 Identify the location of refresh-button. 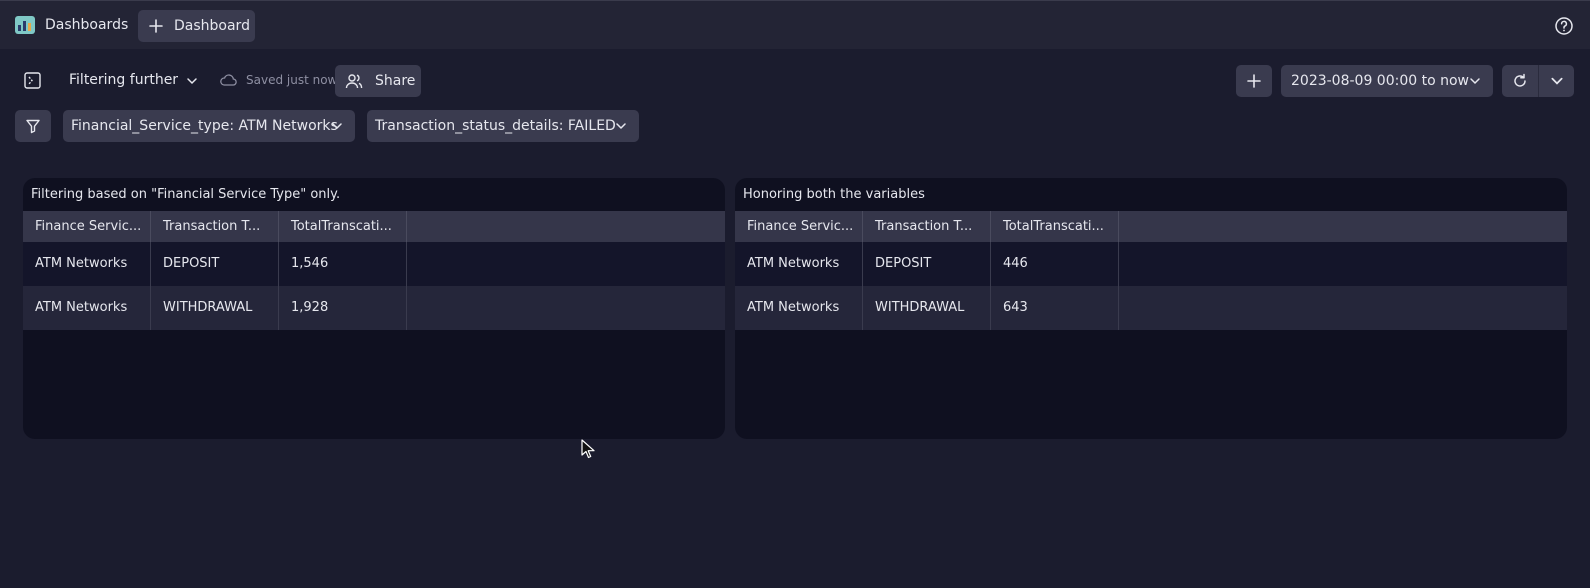
(1520, 81).